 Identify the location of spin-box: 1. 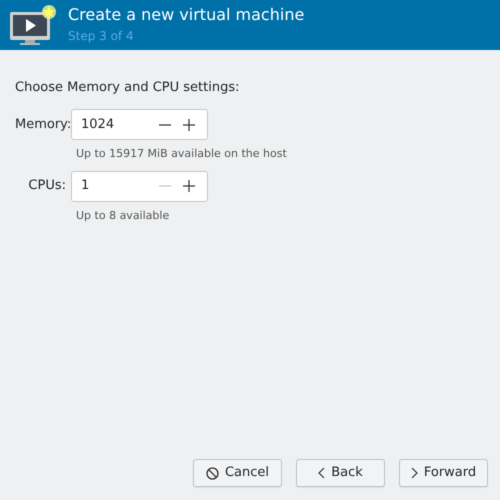
(139, 186).